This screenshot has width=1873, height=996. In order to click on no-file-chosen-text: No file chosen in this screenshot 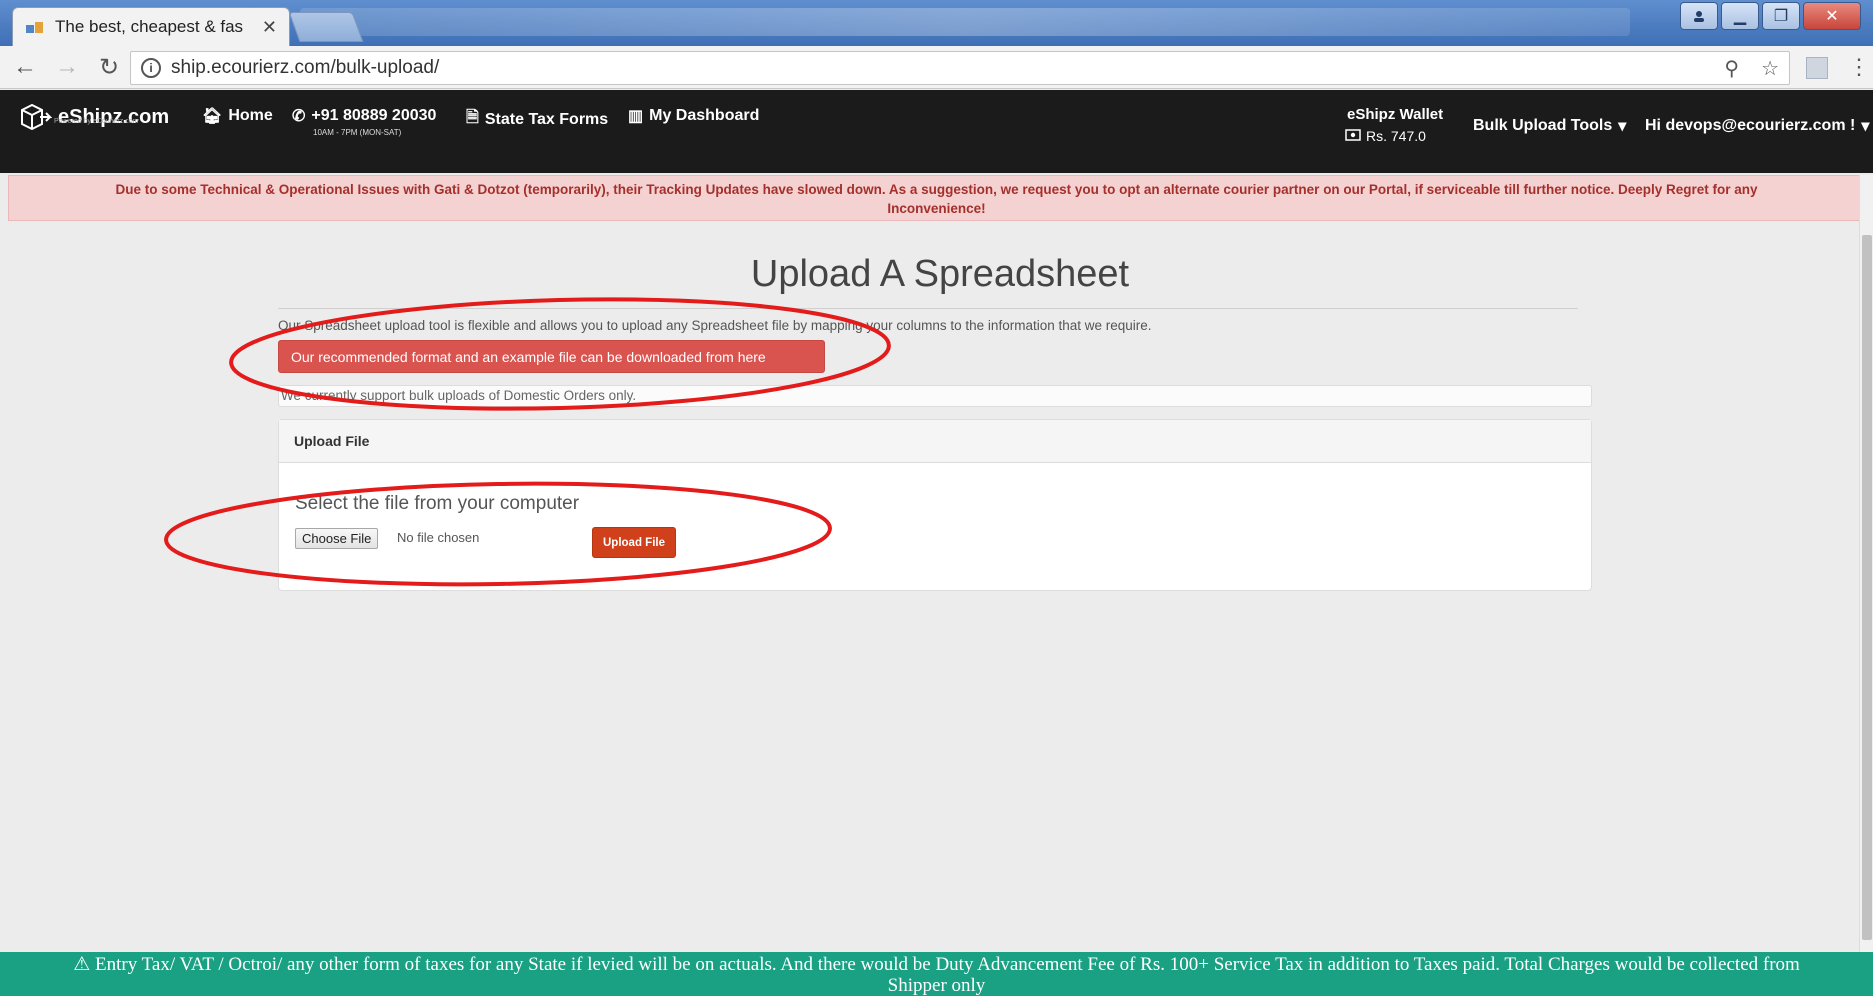, I will do `click(438, 537)`.